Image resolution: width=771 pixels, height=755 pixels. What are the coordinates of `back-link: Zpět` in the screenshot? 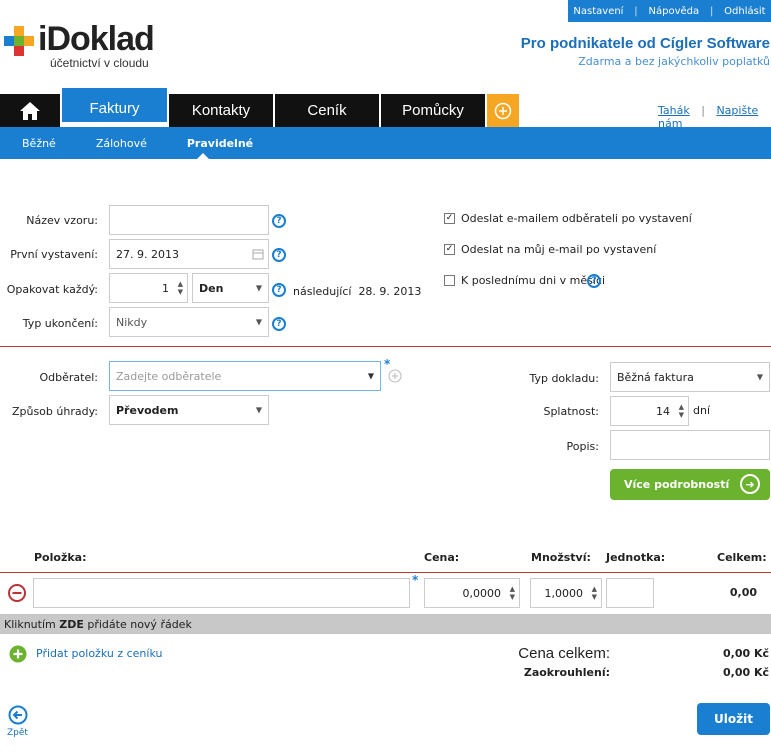 It's located at (17, 733).